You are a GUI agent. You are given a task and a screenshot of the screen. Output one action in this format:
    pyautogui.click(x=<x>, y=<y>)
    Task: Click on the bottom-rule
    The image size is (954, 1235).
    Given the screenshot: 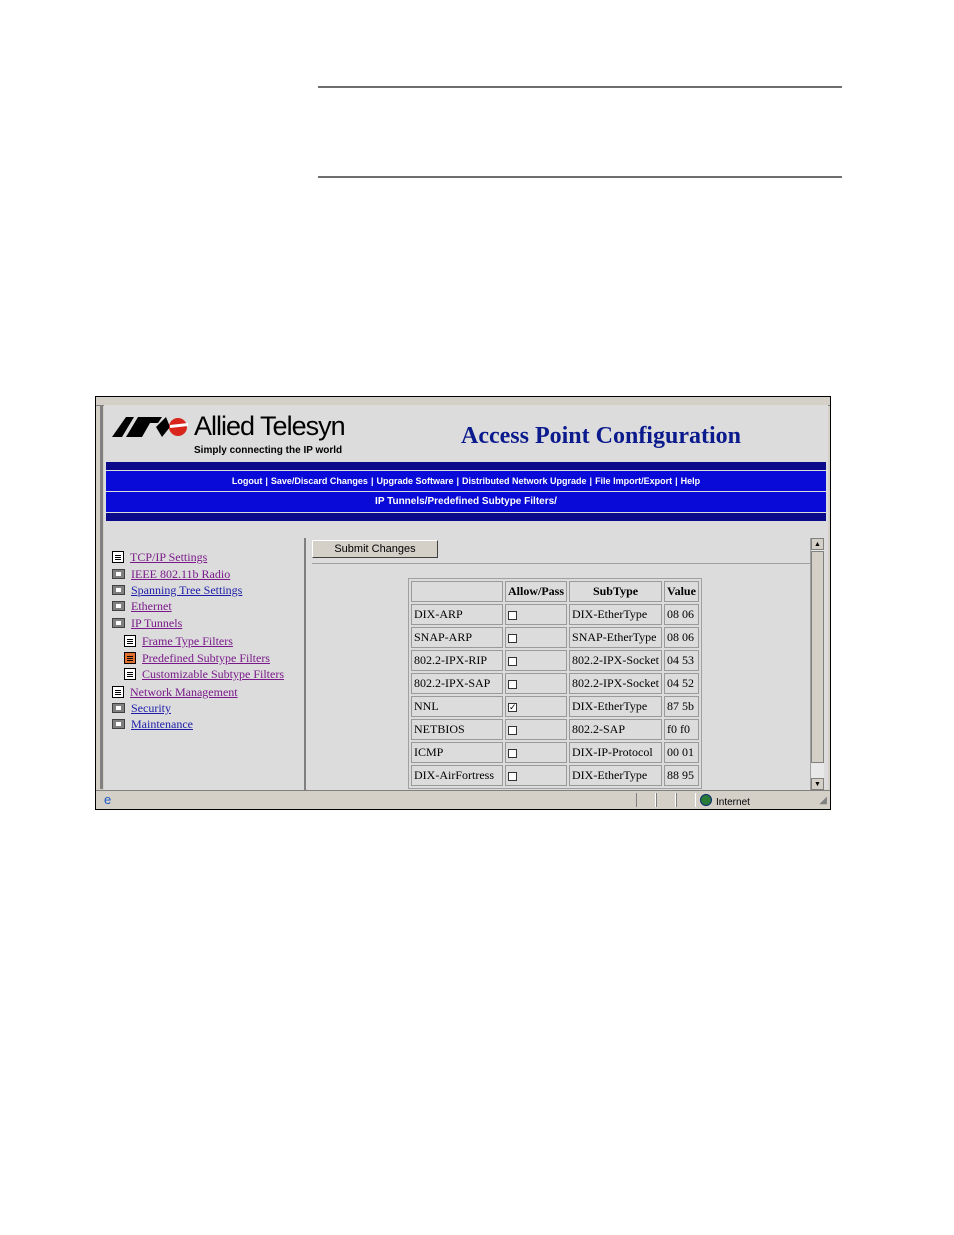 What is the action you would take?
    pyautogui.click(x=580, y=177)
    